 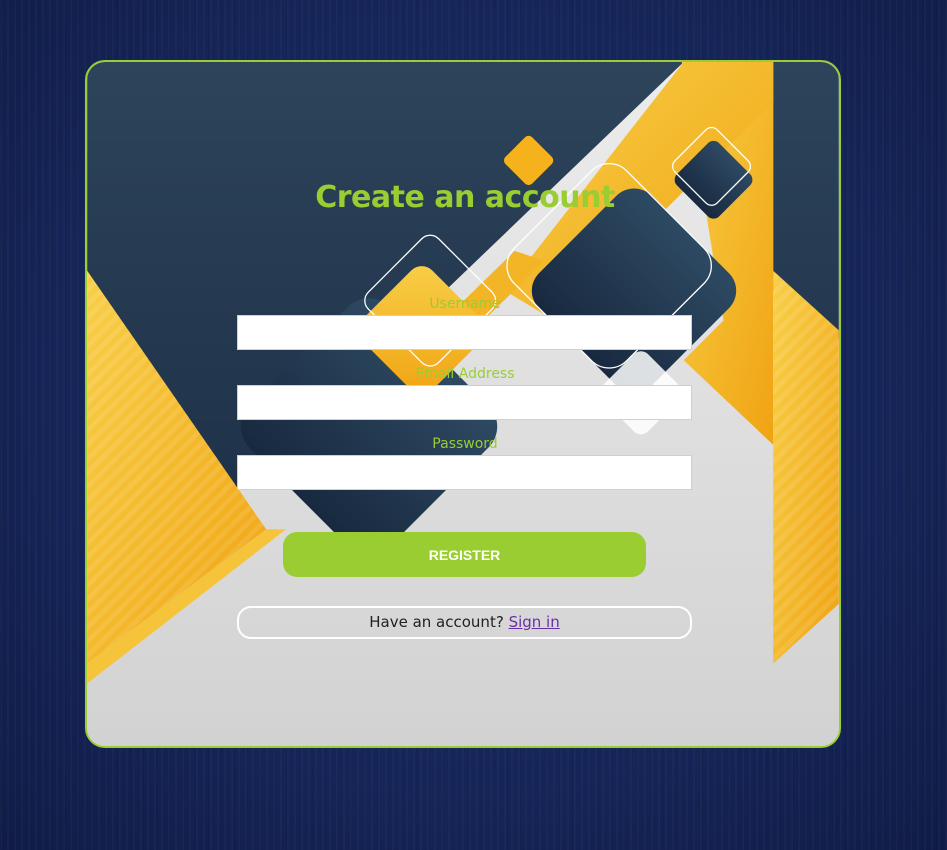 What do you see at coordinates (464, 472) in the screenshot?
I see `password-input` at bounding box center [464, 472].